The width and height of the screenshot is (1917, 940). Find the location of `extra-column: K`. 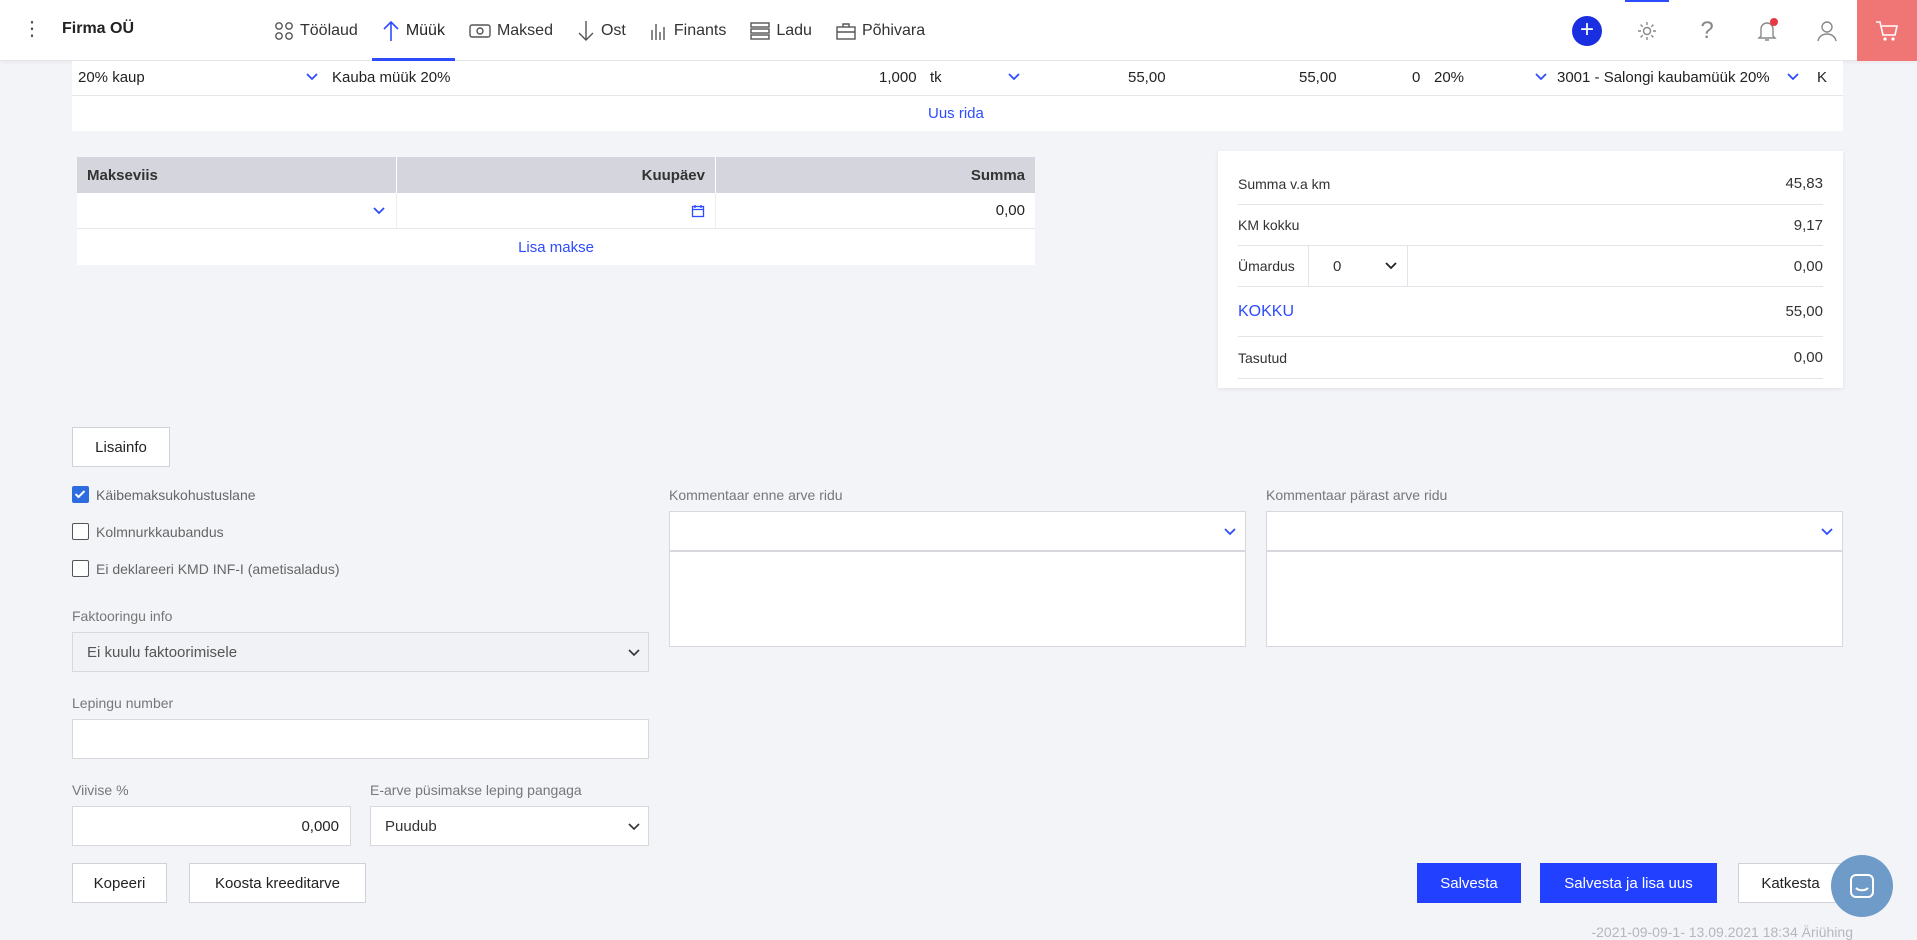

extra-column: K is located at coordinates (1822, 77).